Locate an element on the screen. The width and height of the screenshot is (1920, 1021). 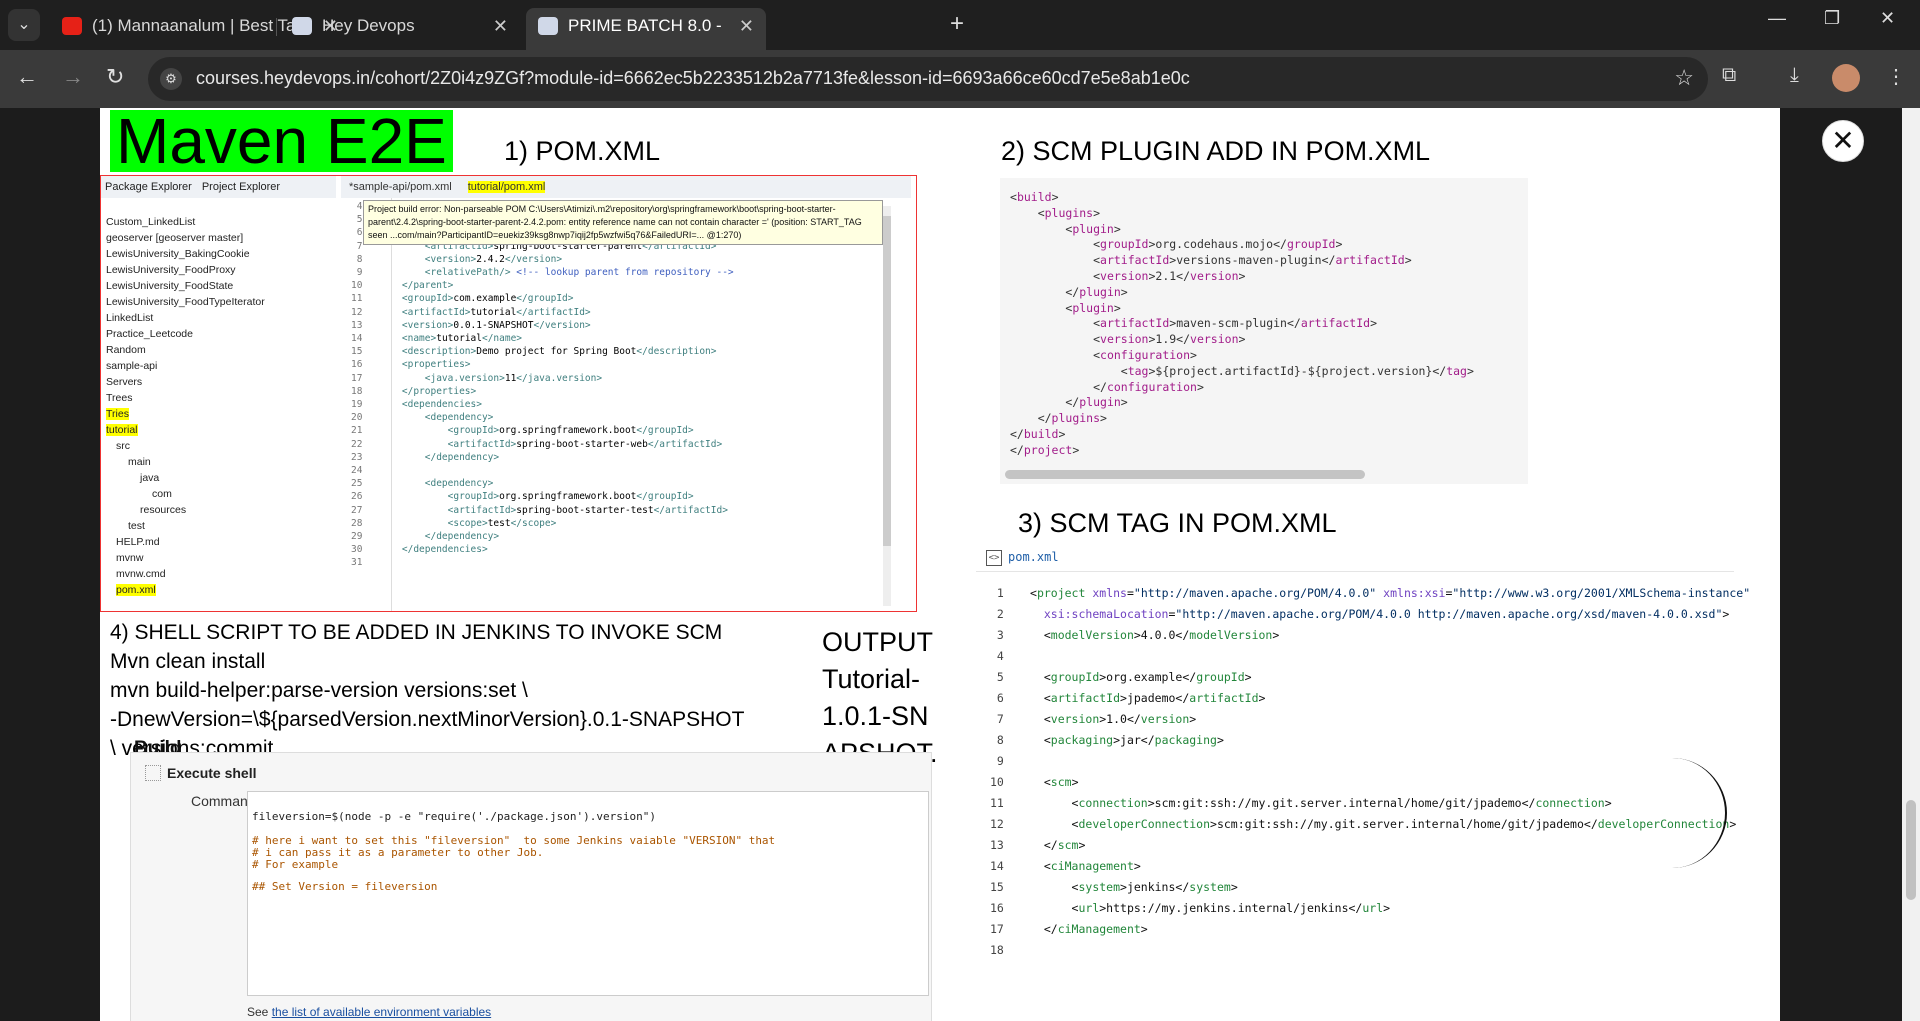
tree-item: LewisUniversity_FoodState is located at coordinates (170, 286).